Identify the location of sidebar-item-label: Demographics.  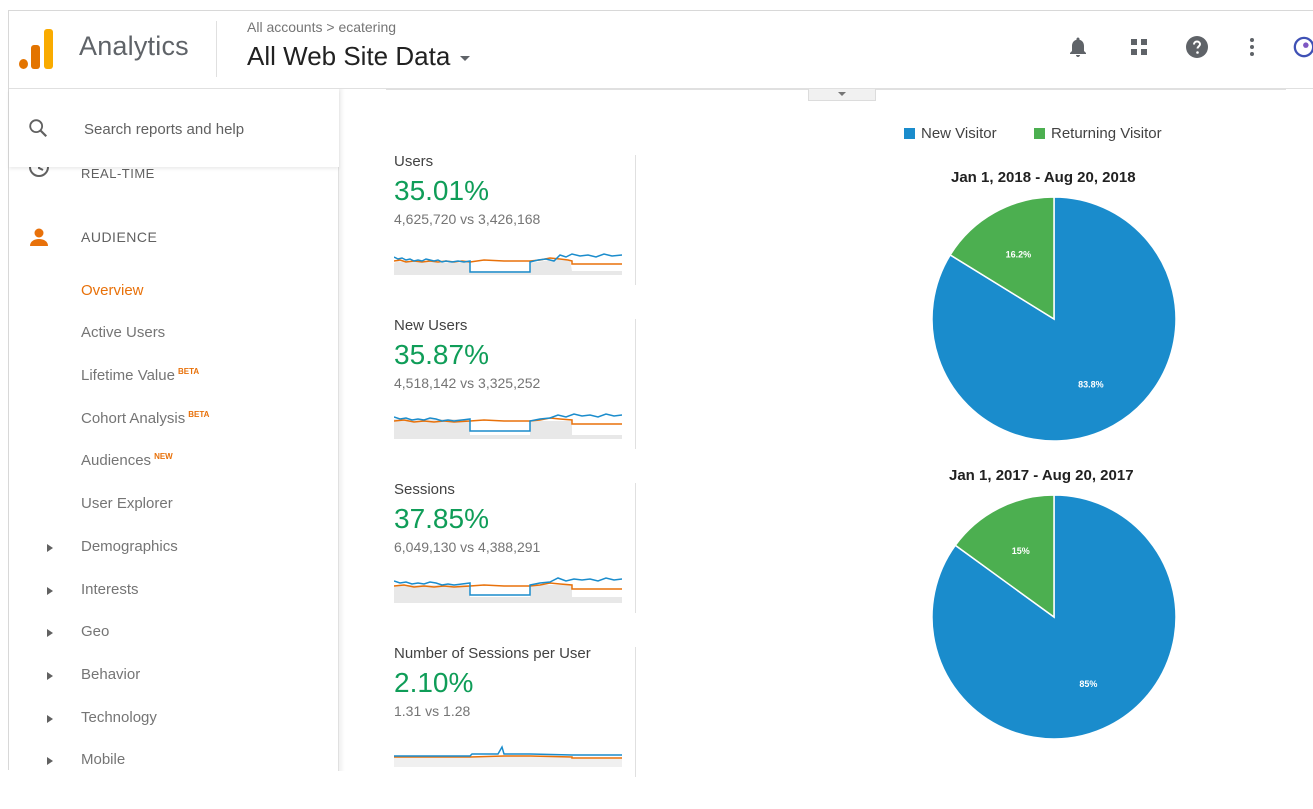
(129, 546).